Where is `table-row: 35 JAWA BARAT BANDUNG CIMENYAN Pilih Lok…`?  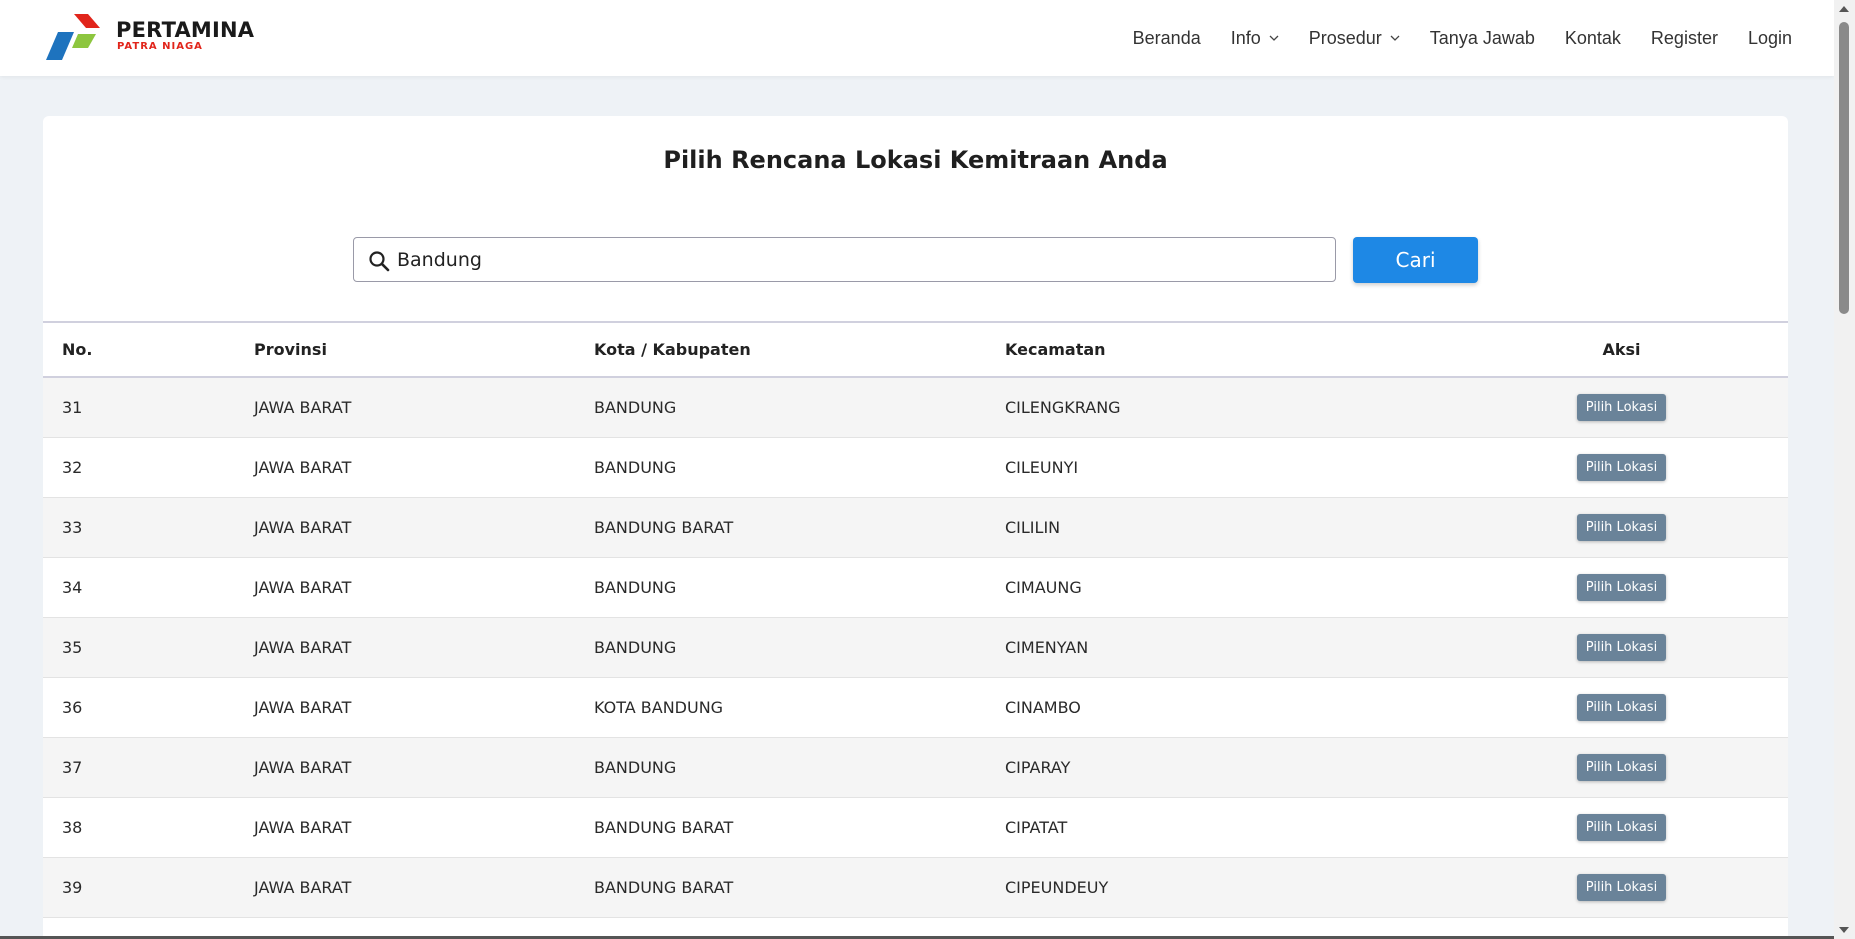
table-row: 35 JAWA BARAT BANDUNG CIMENYAN Pilih Lok… is located at coordinates (915, 647).